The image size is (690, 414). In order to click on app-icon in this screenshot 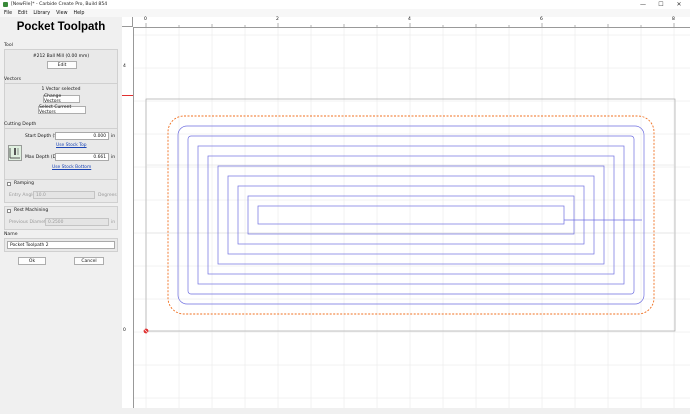, I will do `click(5, 4)`.